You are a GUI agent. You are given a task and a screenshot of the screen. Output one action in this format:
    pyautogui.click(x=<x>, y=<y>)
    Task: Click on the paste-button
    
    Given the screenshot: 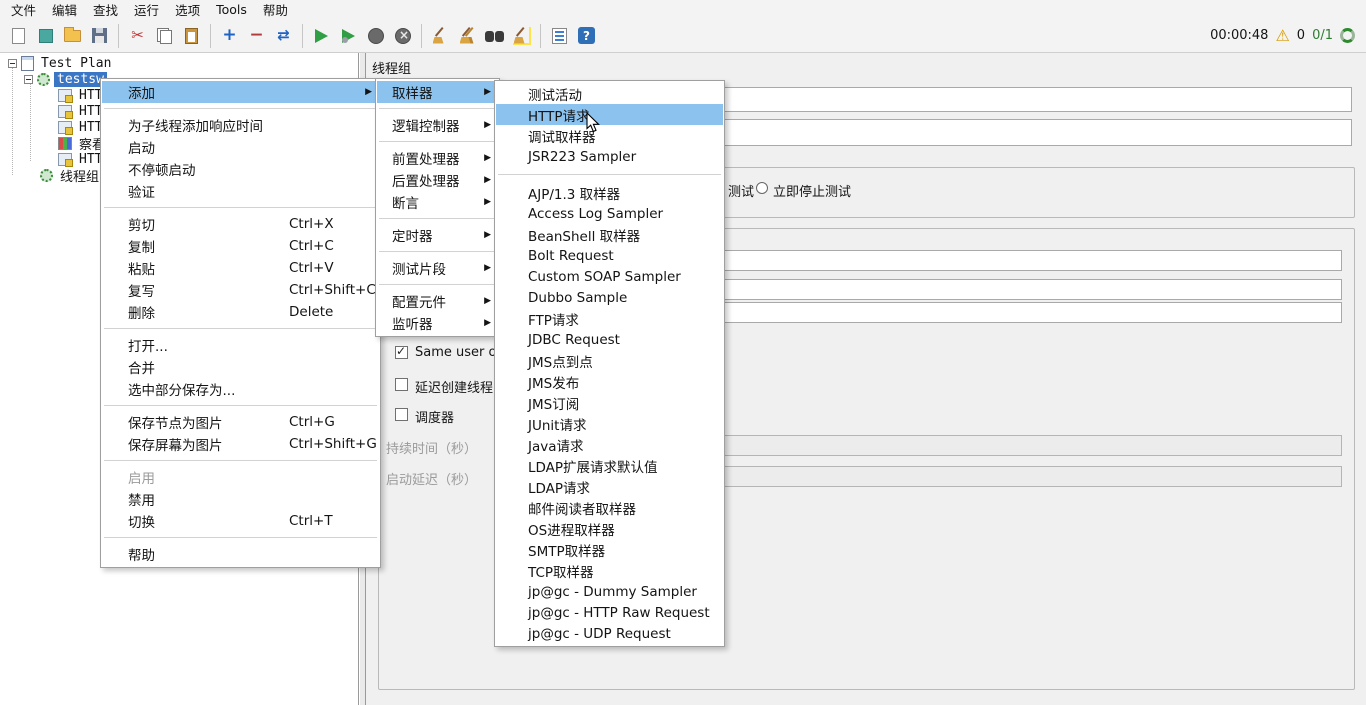 What is the action you would take?
    pyautogui.click(x=191, y=36)
    